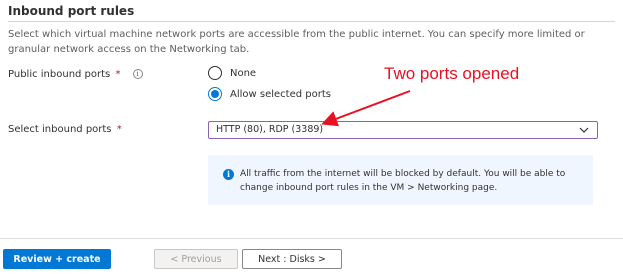  What do you see at coordinates (243, 73) in the screenshot?
I see `radio-none-label: None` at bounding box center [243, 73].